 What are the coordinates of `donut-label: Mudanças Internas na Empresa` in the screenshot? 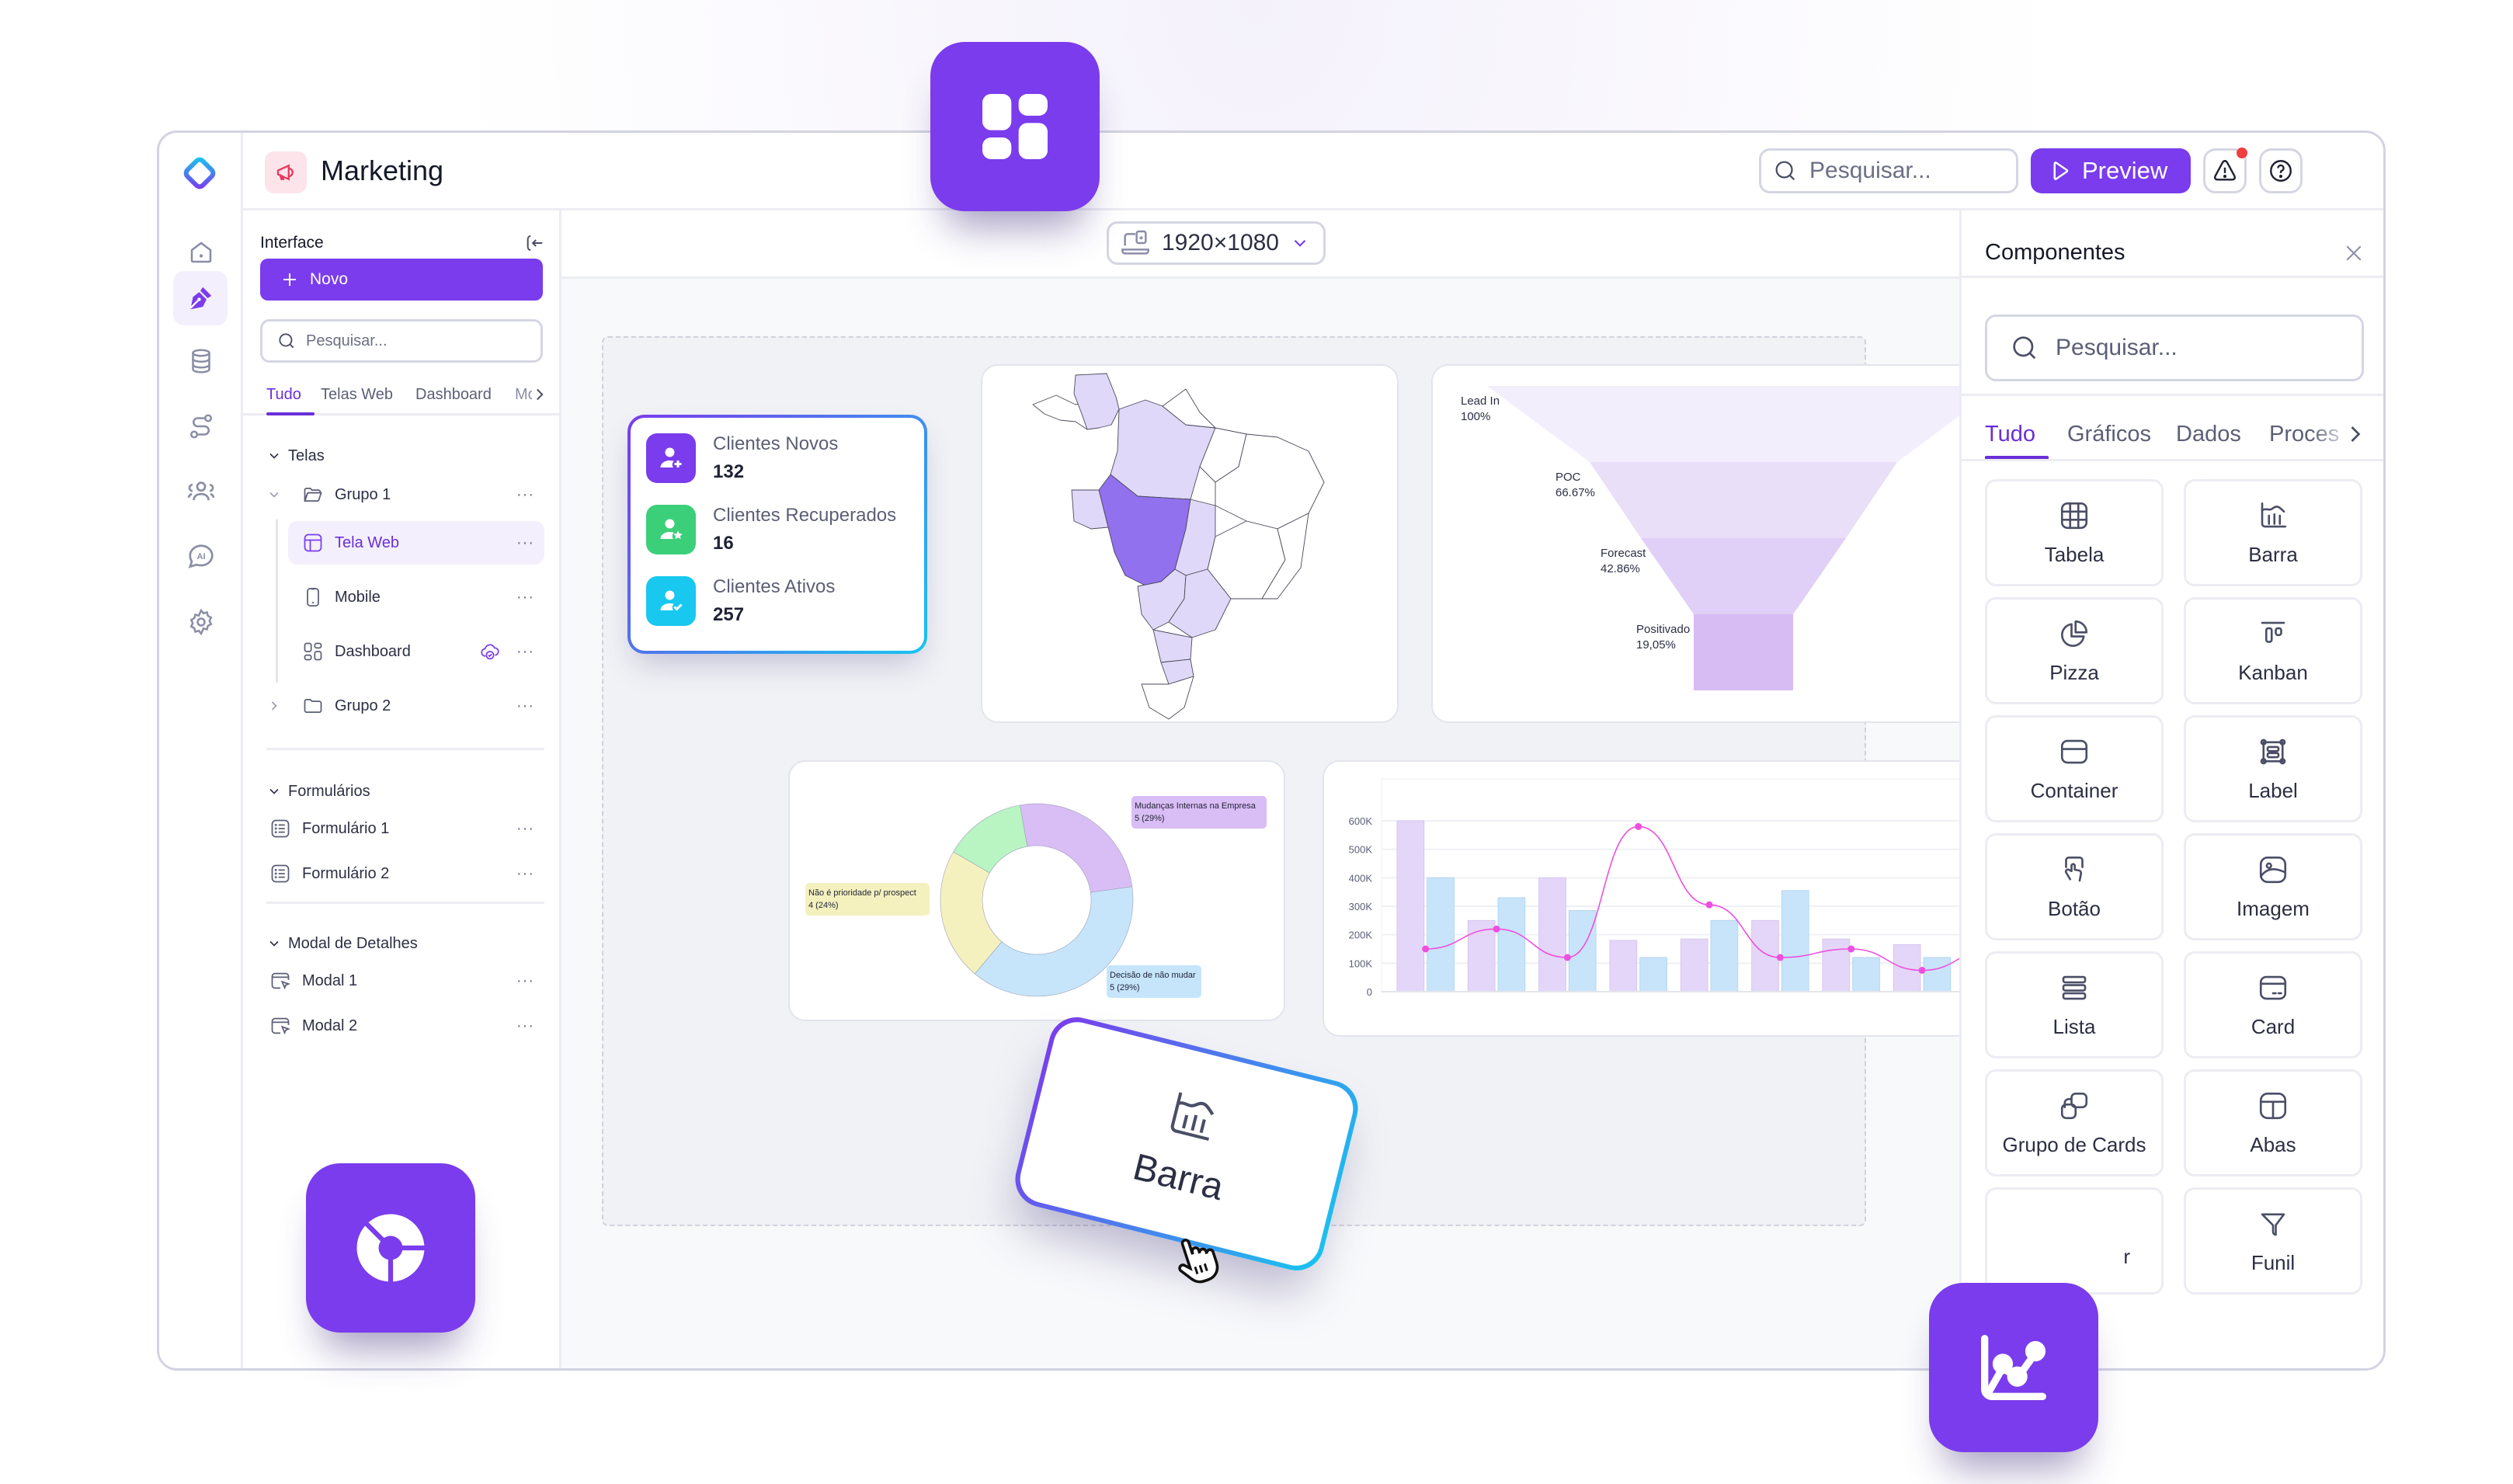 It's located at (1195, 806).